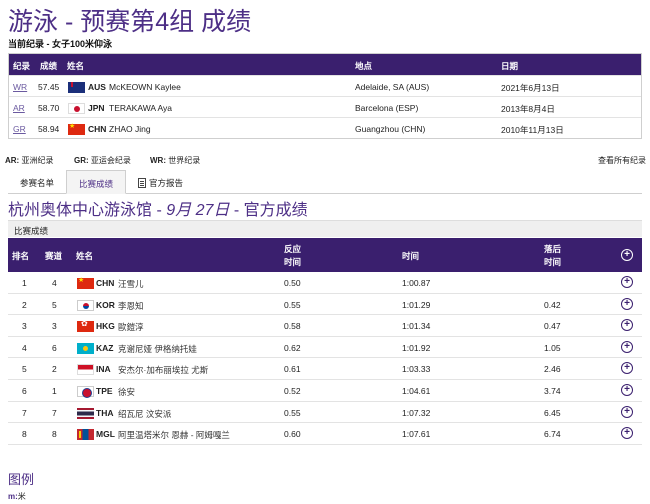 The width and height of the screenshot is (650, 504). Describe the element at coordinates (325, 348) in the screenshot. I see `result-row: 4 6 KAZ 克谢尼娅 伊格纳托娃 0.62 1:01.92 1.05 +` at that location.